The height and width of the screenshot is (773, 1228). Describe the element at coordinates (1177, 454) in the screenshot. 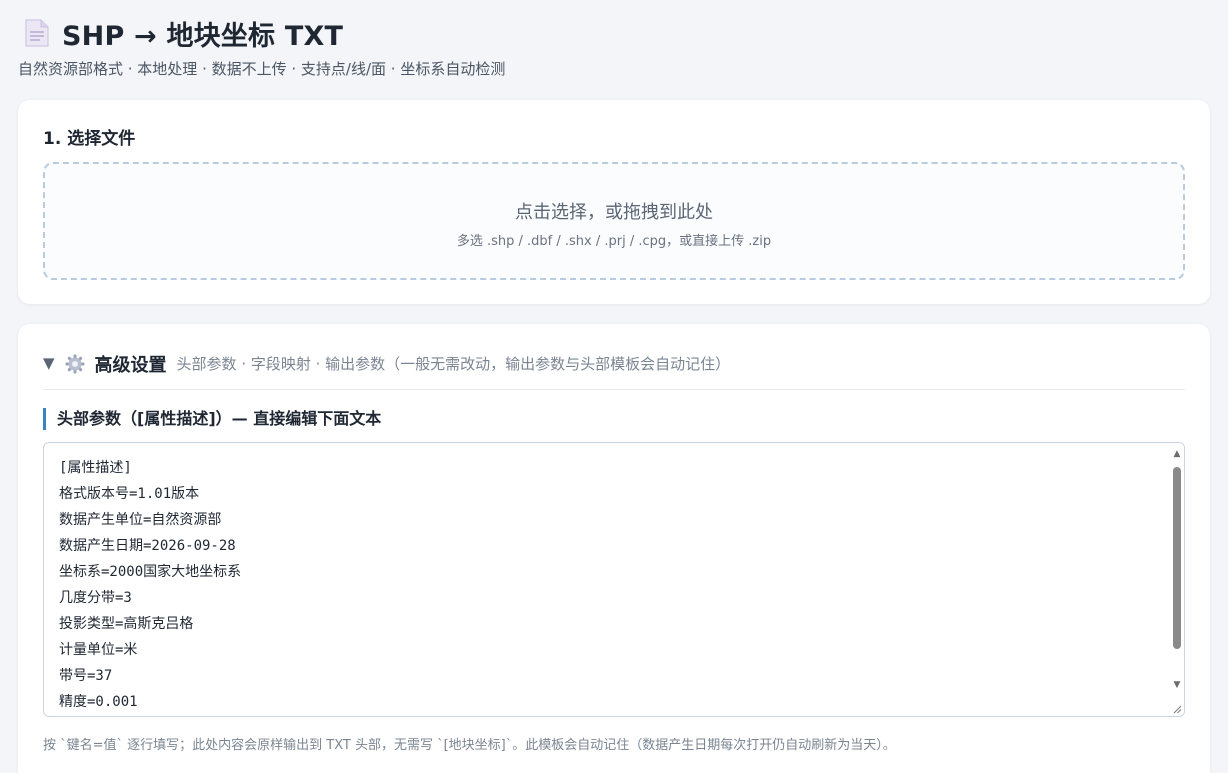

I see `scroll-up-arrow-icon: ▲` at that location.